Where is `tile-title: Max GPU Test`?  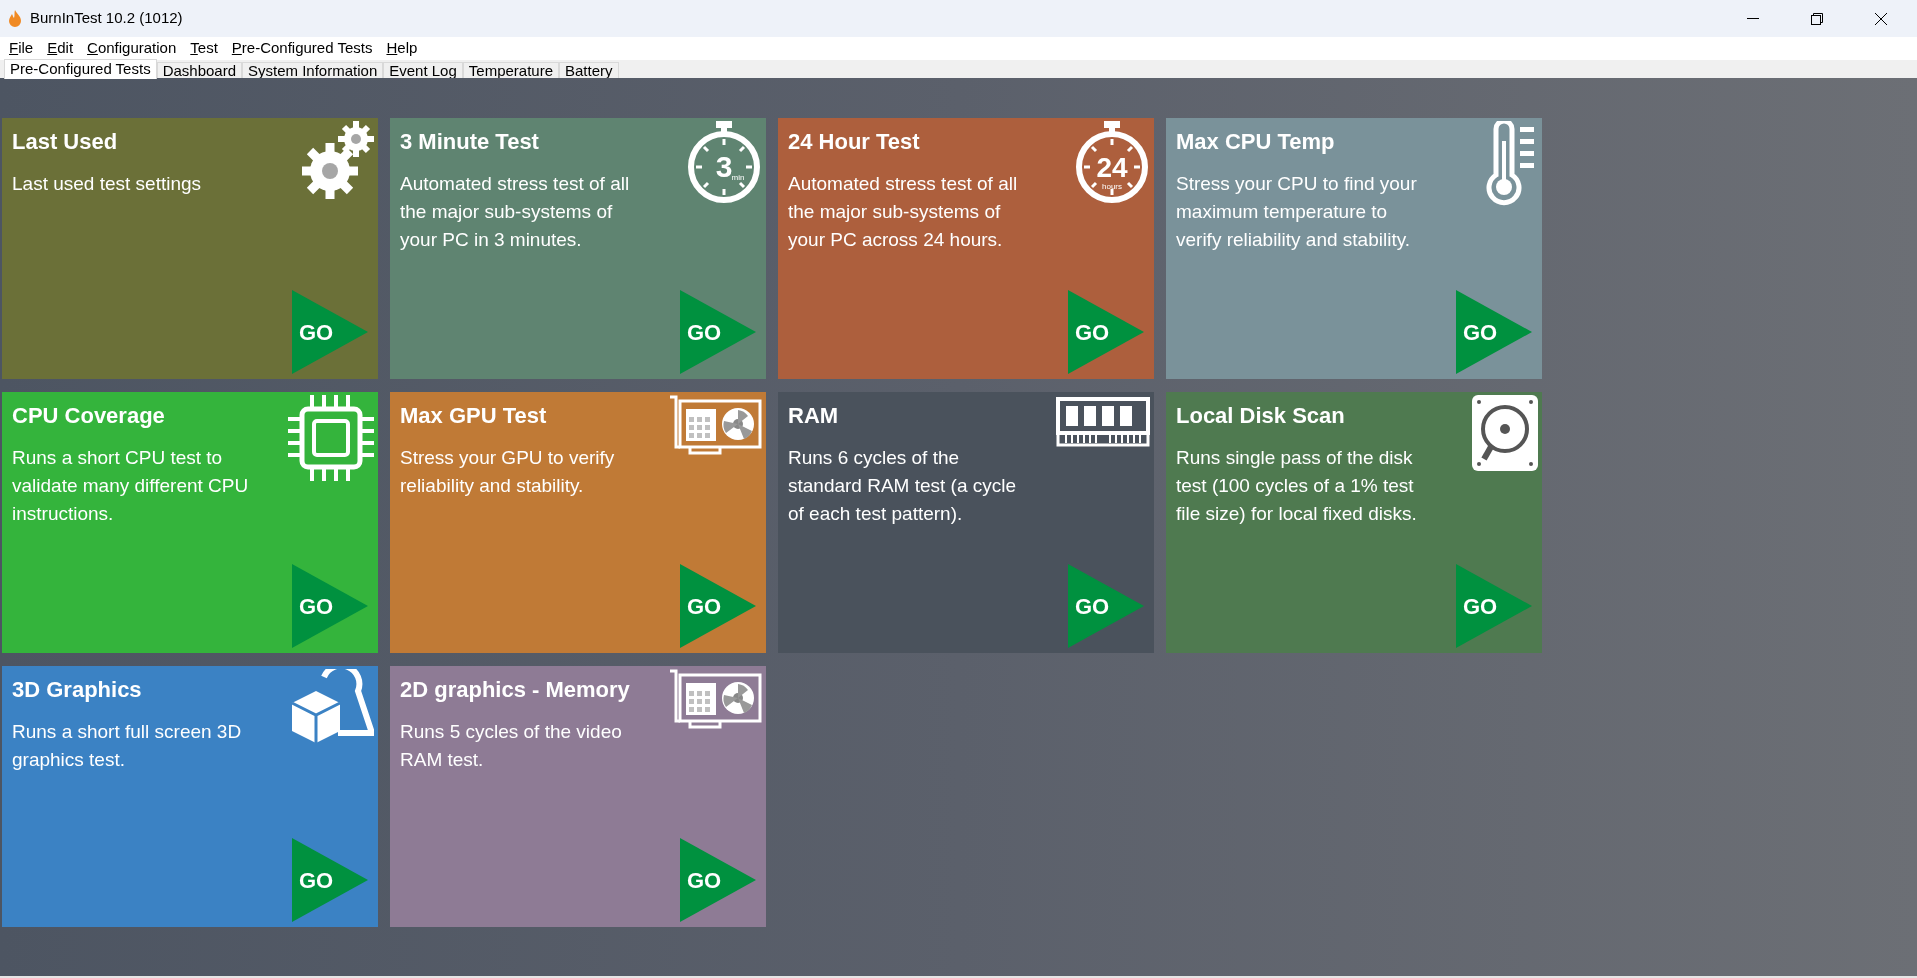 tile-title: Max GPU Test is located at coordinates (473, 416).